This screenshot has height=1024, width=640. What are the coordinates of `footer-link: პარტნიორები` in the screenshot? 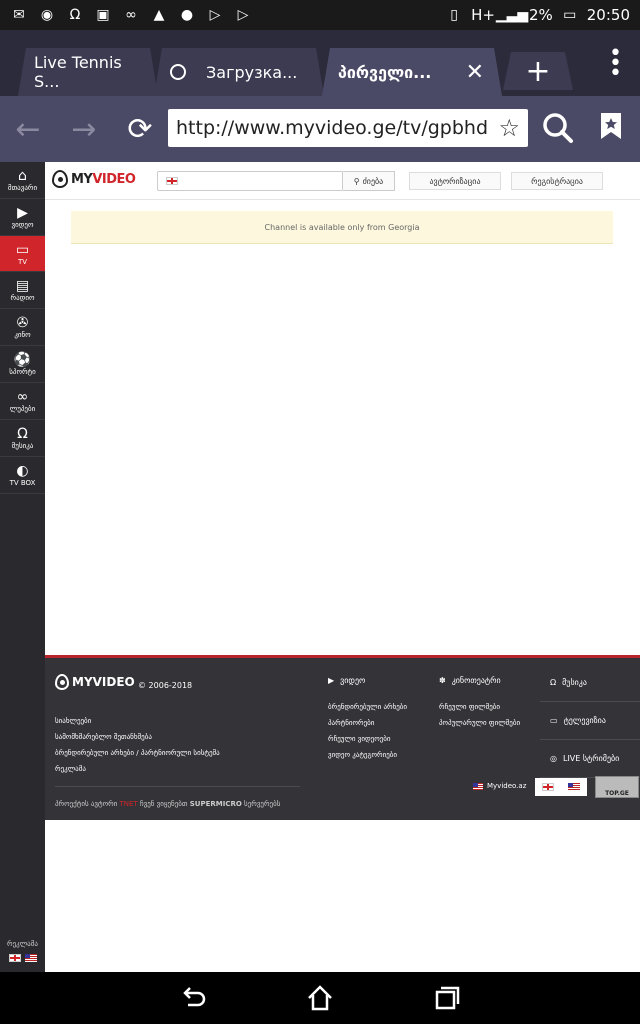 It's located at (367, 723).